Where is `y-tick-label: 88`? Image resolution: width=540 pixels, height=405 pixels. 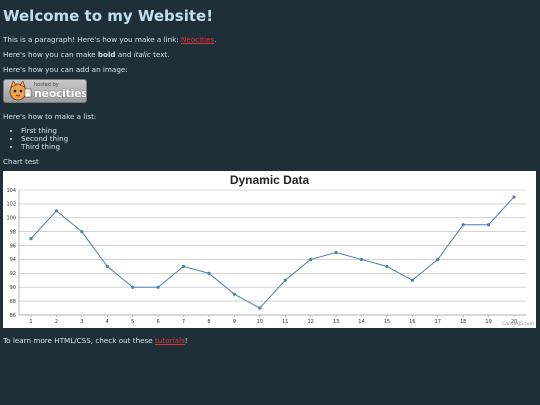
y-tick-label: 88 is located at coordinates (13, 302).